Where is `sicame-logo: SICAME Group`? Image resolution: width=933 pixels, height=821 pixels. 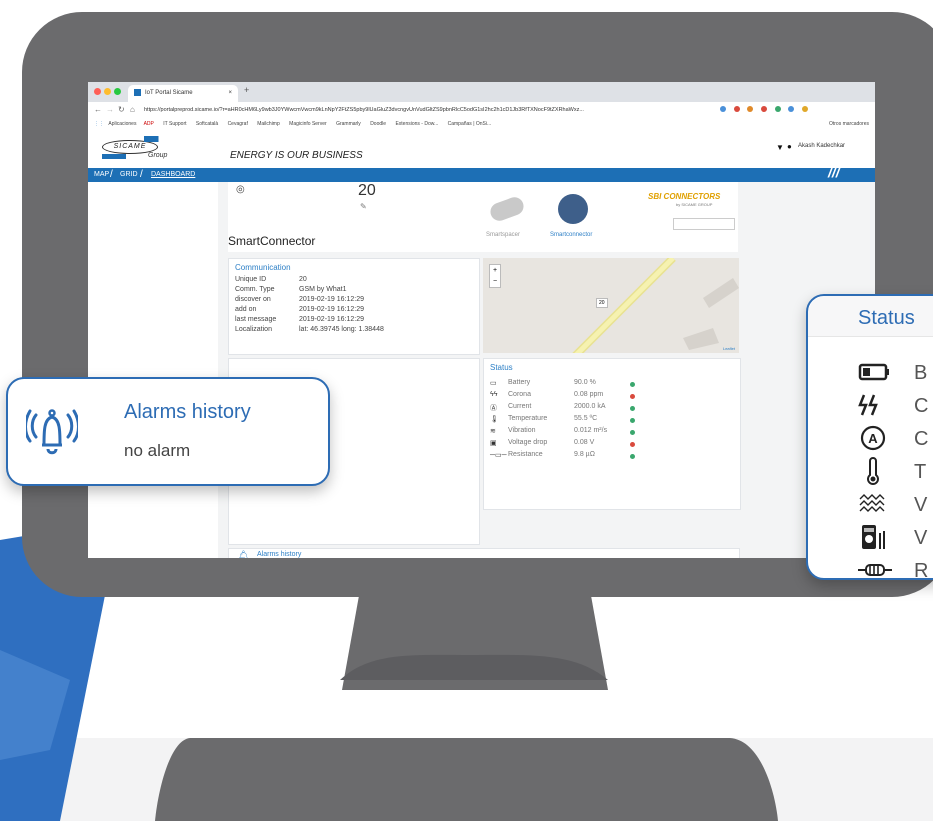 sicame-logo: SICAME Group is located at coordinates (138, 149).